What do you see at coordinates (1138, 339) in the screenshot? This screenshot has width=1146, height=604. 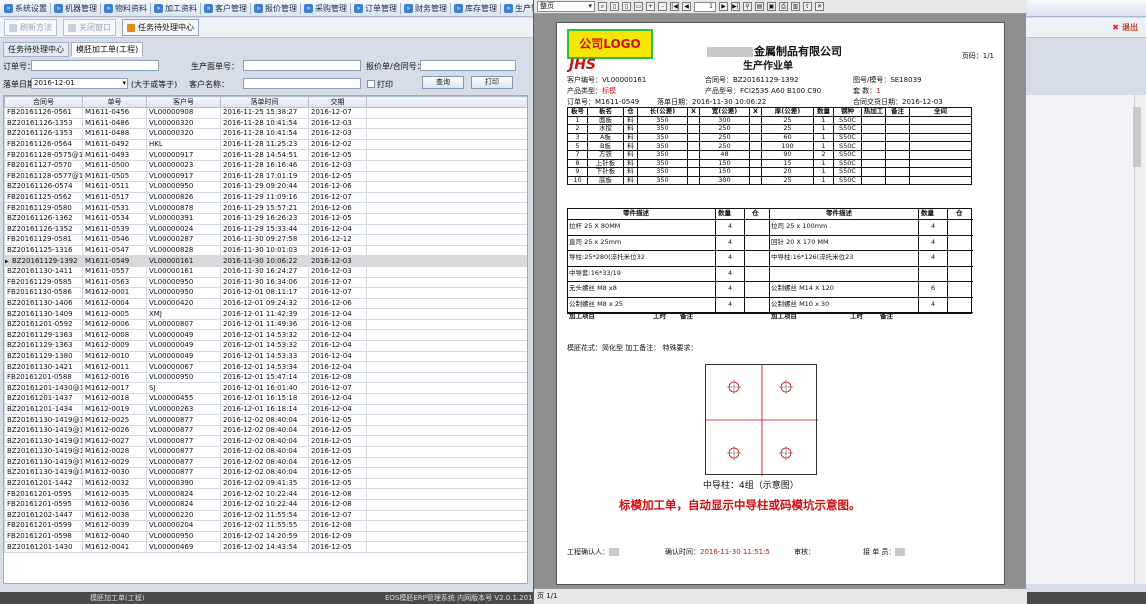 I see `grid-scrollbar` at bounding box center [1138, 339].